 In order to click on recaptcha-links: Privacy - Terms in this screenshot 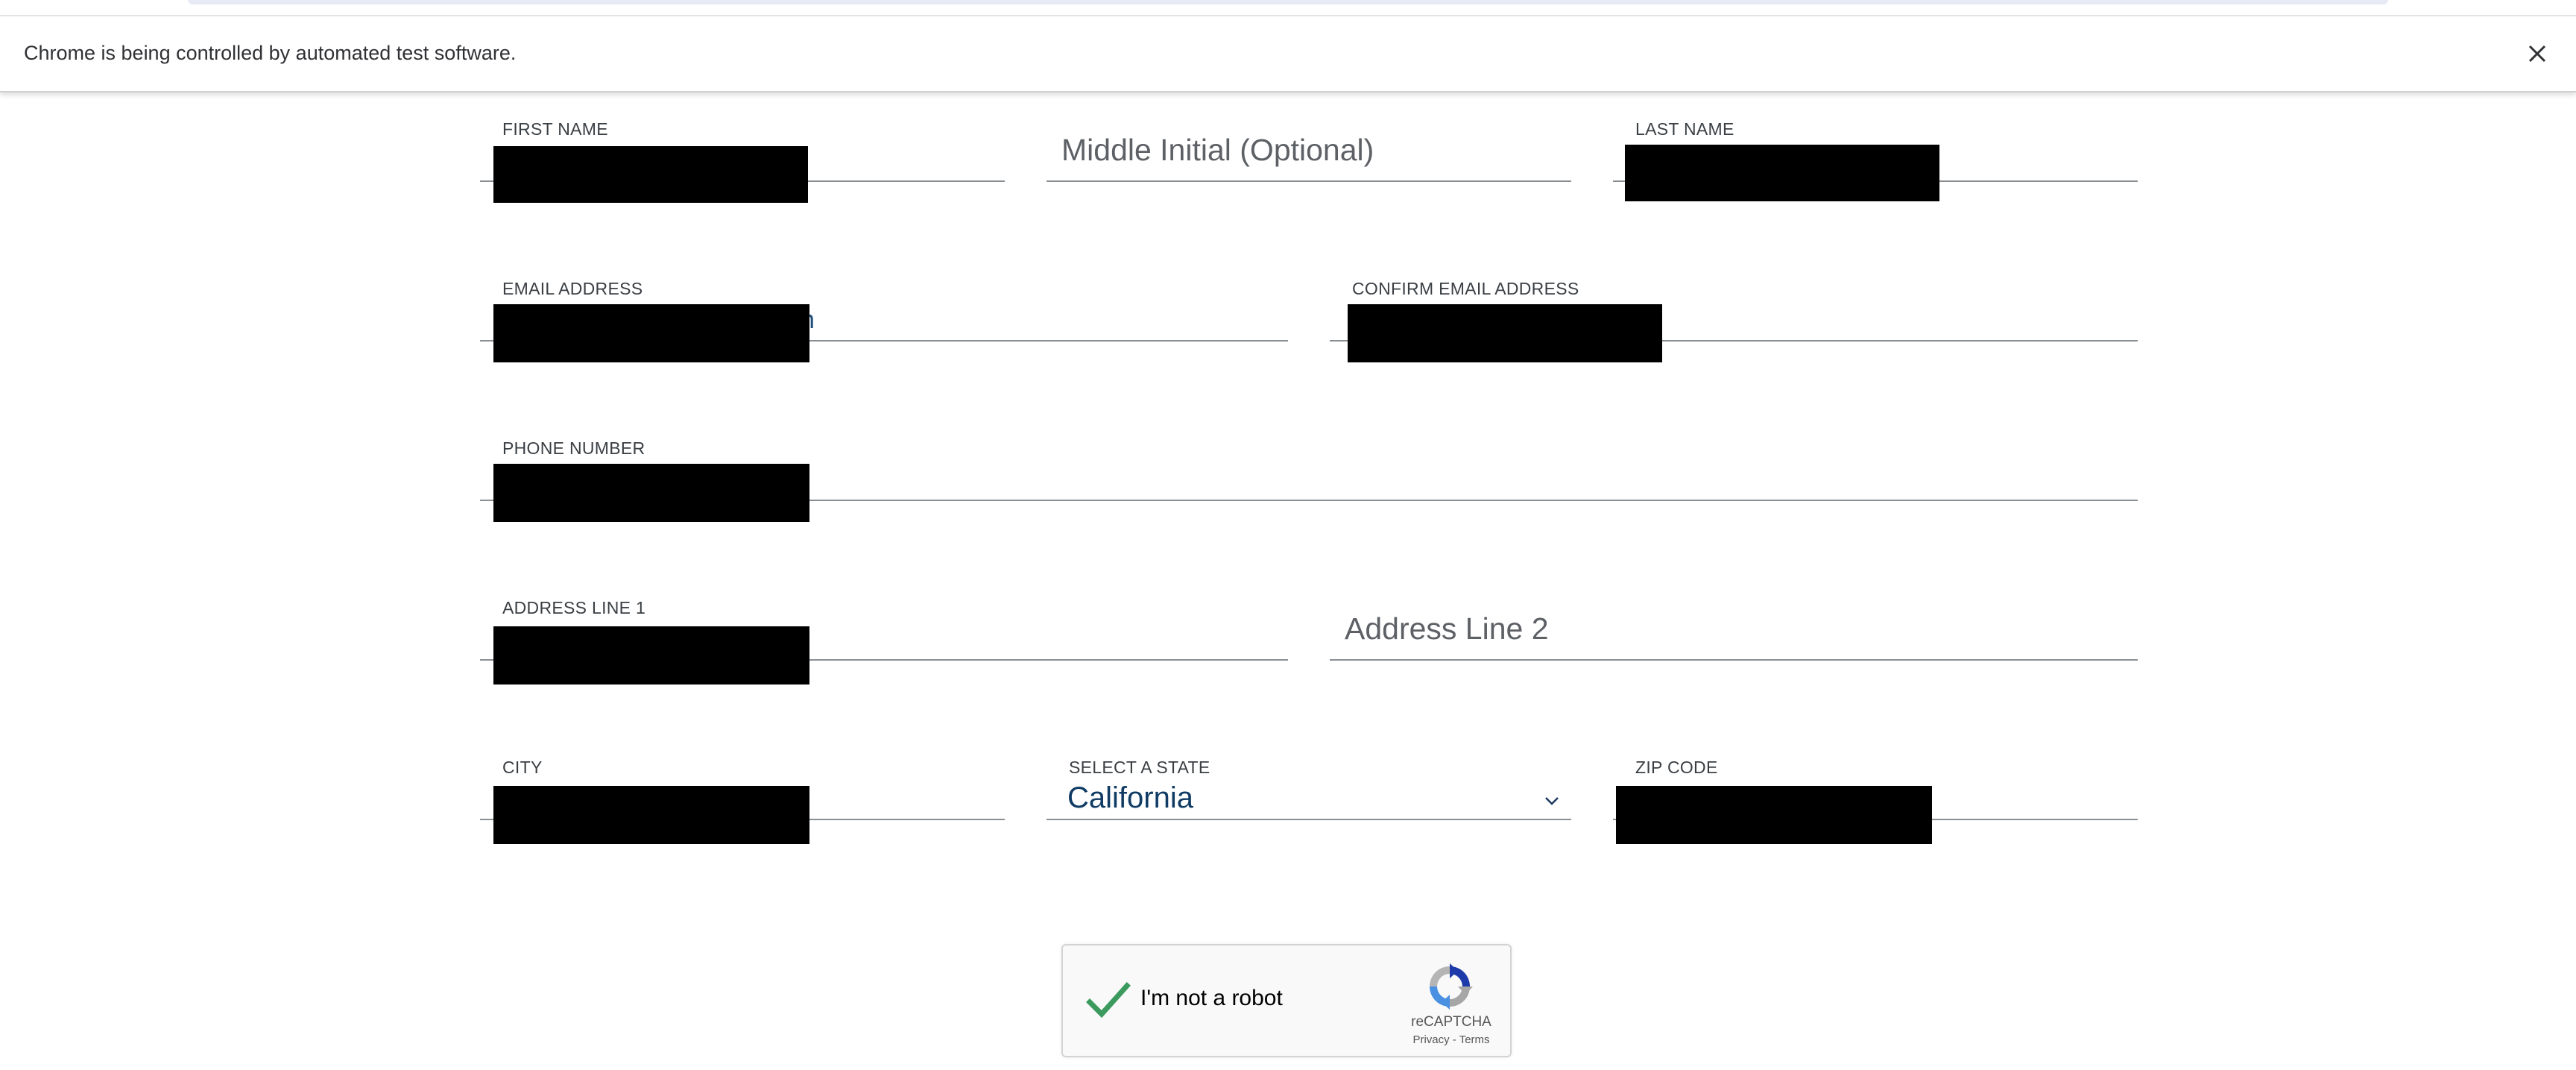, I will do `click(1451, 1039)`.